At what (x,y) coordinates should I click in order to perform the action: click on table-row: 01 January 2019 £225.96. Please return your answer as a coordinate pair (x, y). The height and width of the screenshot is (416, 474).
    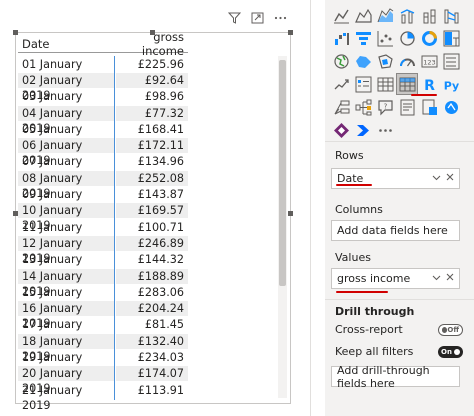
    Looking at the image, I should click on (103, 71).